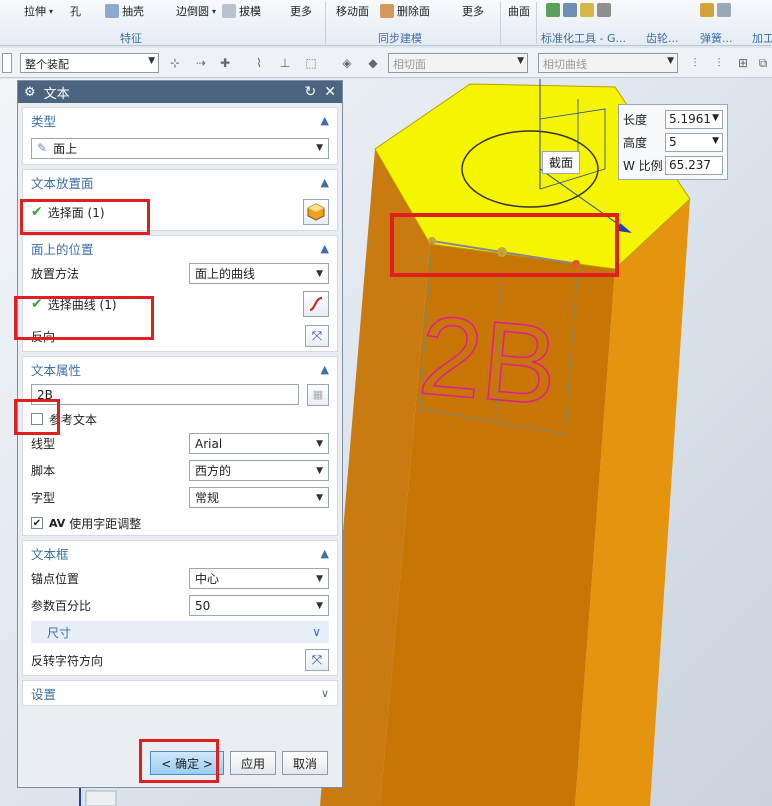 This screenshot has height=806, width=772. I want to click on placement-face-header: 文本放置面 ▲, so click(180, 182).